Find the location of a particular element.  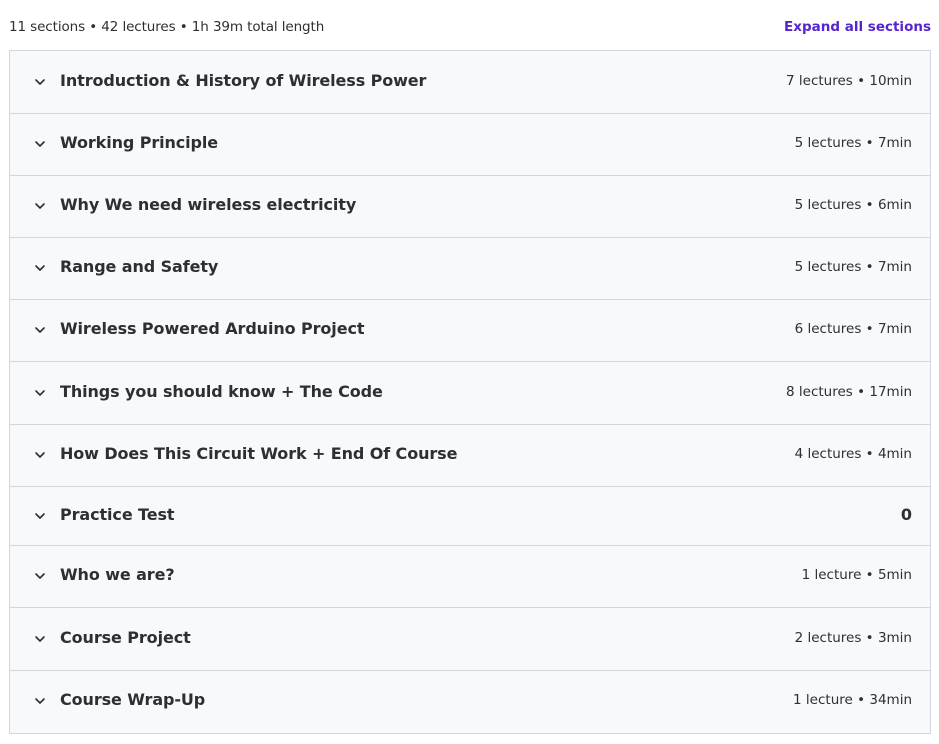

section-title: Who we are? is located at coordinates (117, 574).